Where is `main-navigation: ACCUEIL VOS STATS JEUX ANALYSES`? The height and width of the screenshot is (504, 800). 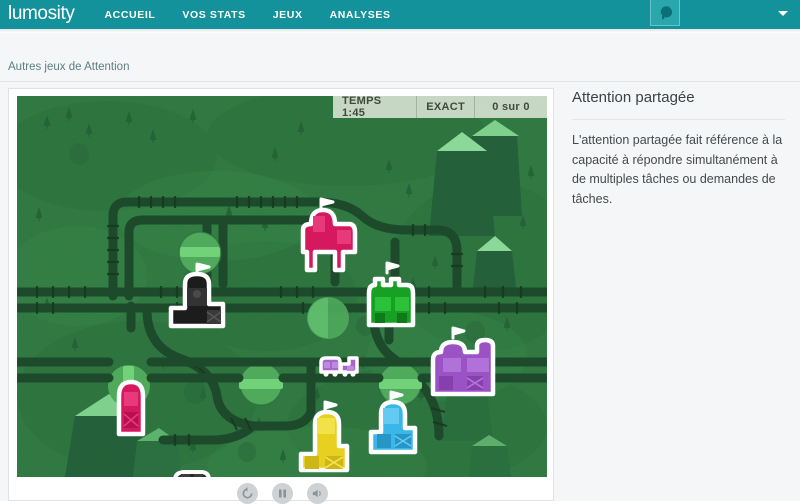
main-navigation: ACCUEIL VOS STATS JEUX ANALYSES is located at coordinates (247, 15).